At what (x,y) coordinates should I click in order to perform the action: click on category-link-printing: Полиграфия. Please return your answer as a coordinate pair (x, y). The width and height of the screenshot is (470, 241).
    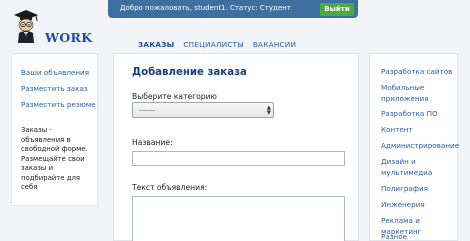
    Looking at the image, I should click on (419, 189).